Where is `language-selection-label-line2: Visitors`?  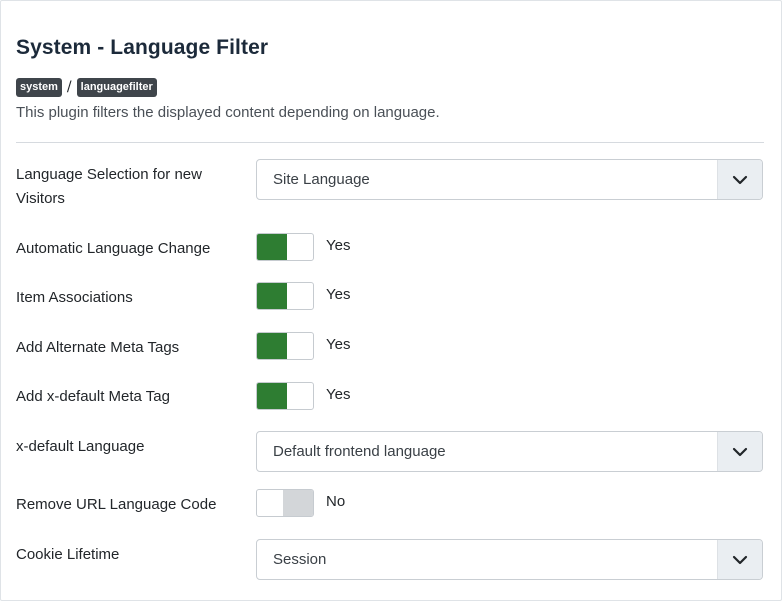
language-selection-label-line2: Visitors is located at coordinates (40, 198).